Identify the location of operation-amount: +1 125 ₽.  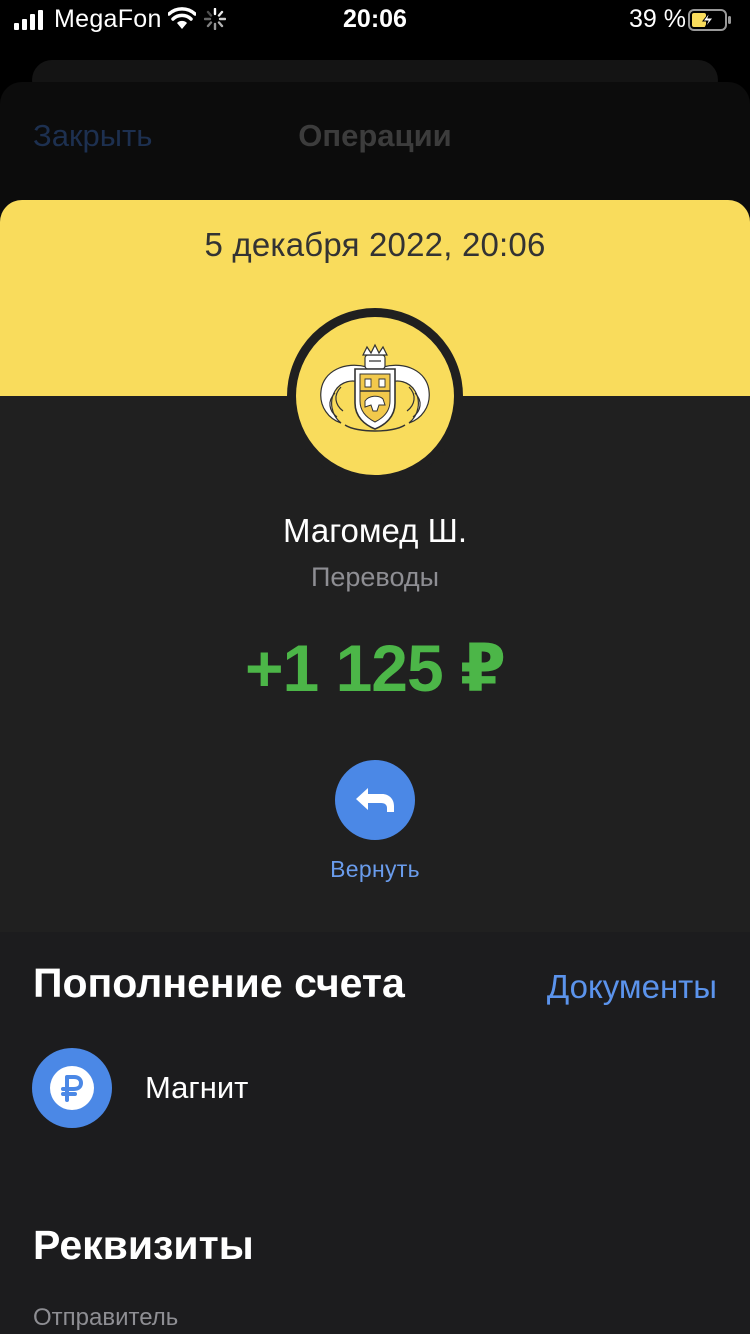
(375, 668).